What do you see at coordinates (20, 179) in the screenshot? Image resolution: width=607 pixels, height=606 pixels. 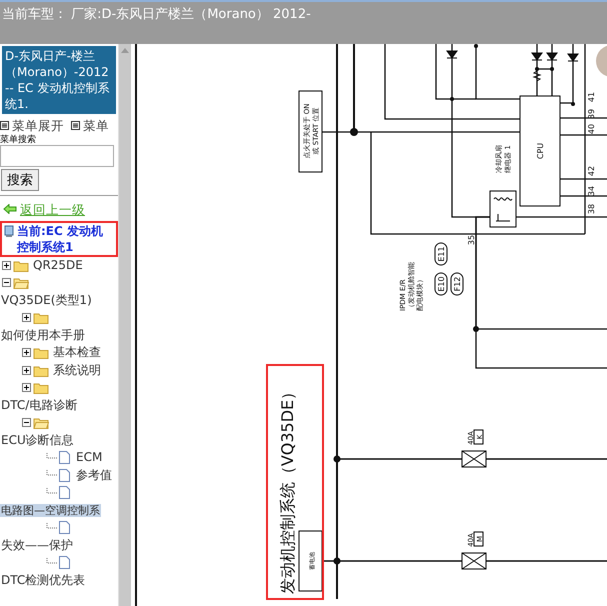 I see `search-button: 搜索` at bounding box center [20, 179].